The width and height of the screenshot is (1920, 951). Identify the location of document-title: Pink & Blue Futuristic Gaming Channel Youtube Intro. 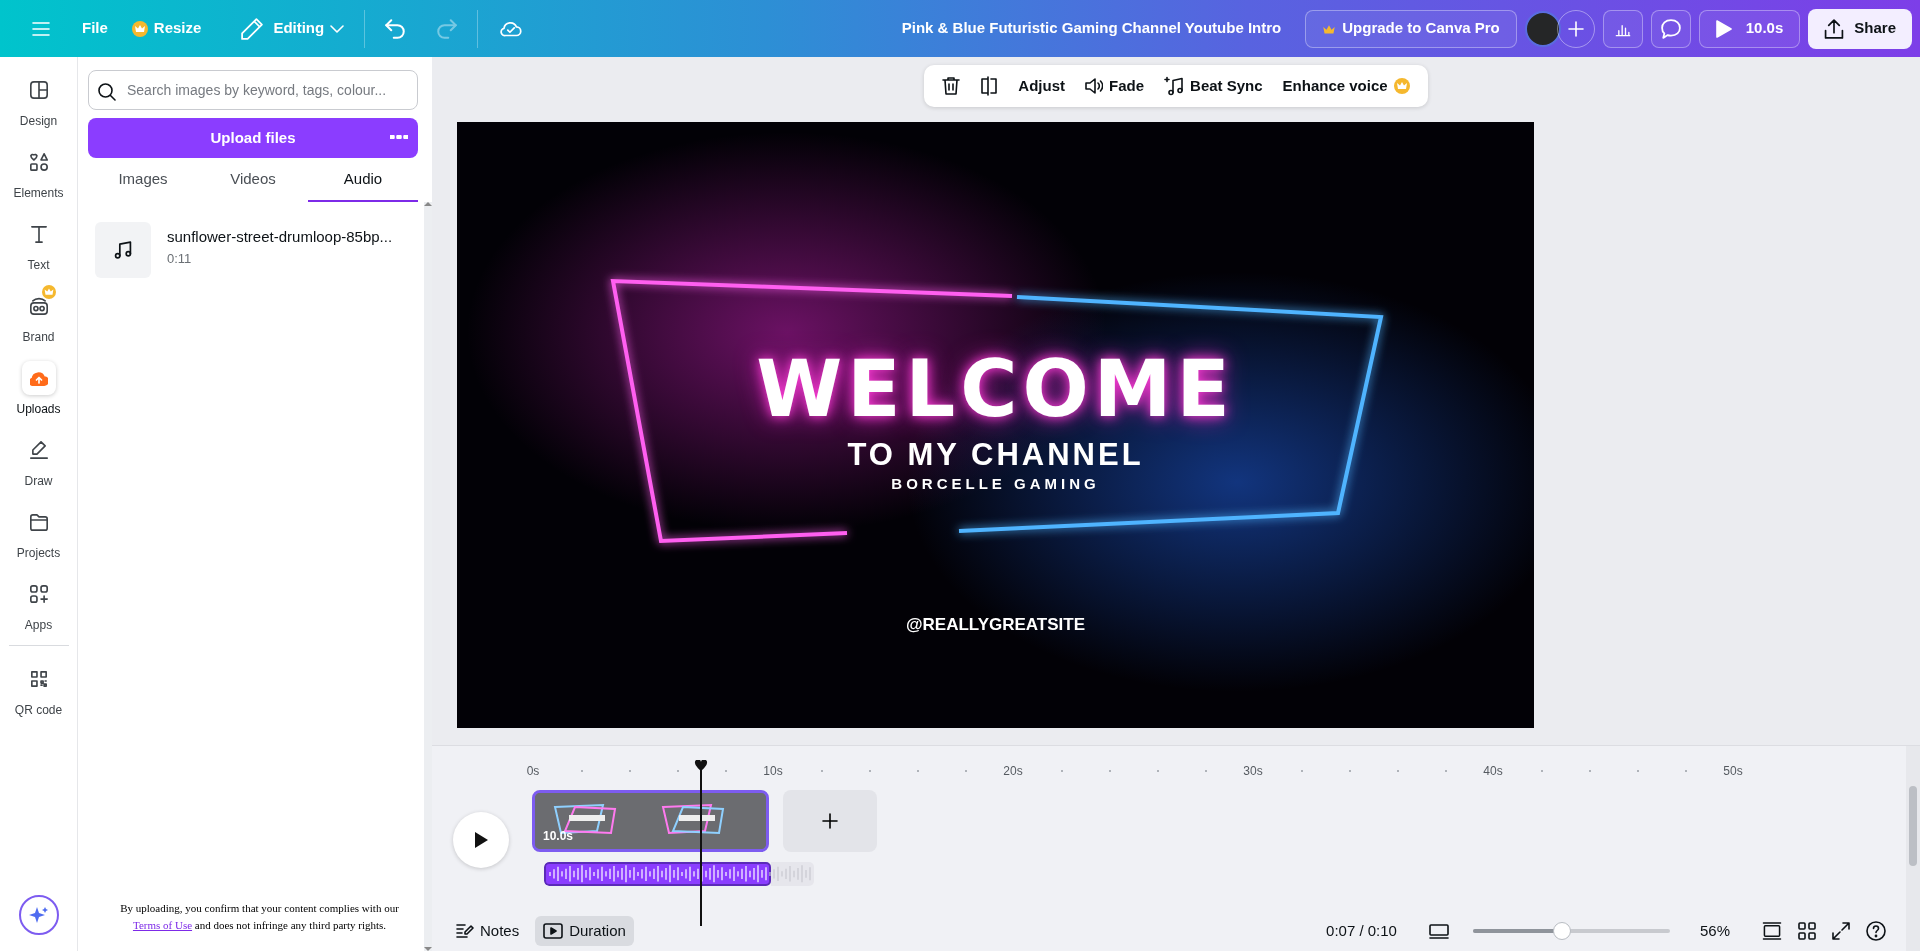
(1091, 28).